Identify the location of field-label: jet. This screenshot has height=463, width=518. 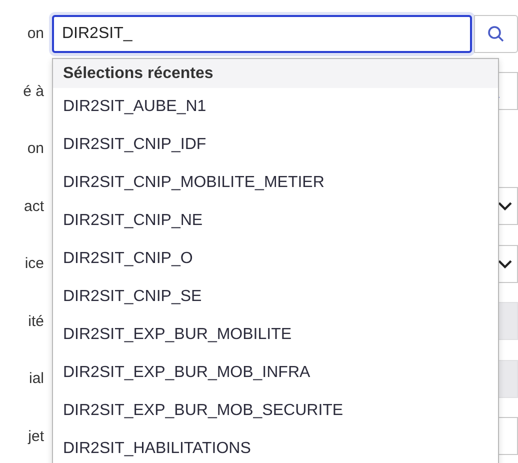
(35, 436).